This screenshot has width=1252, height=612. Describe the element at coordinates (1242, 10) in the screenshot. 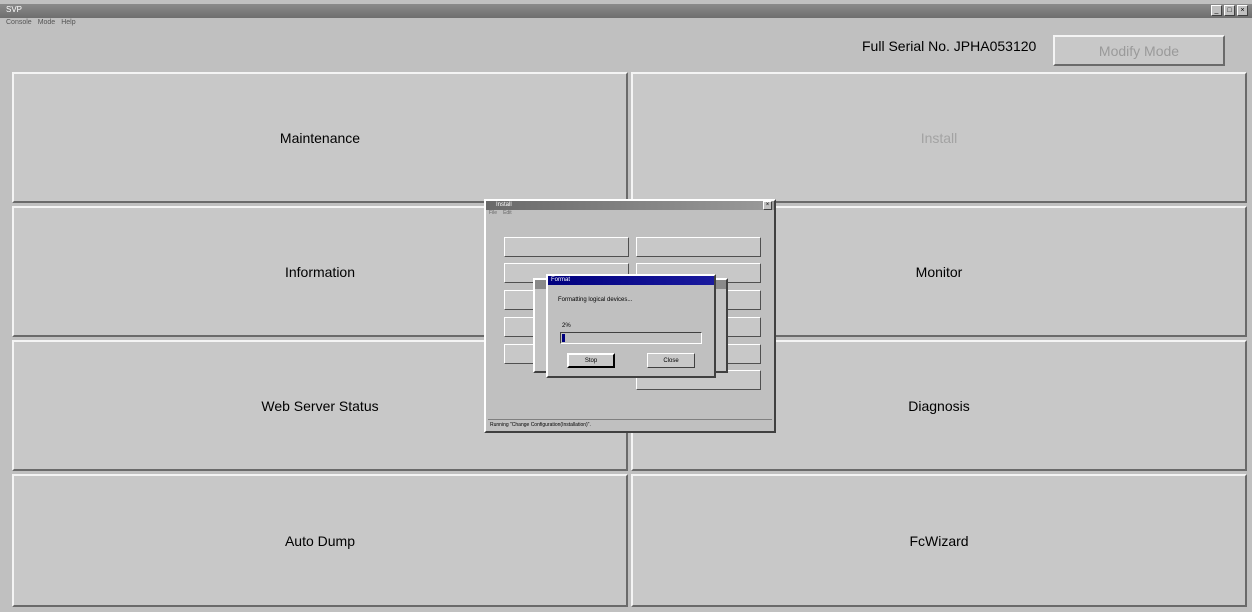

I see `close-button: ×` at that location.